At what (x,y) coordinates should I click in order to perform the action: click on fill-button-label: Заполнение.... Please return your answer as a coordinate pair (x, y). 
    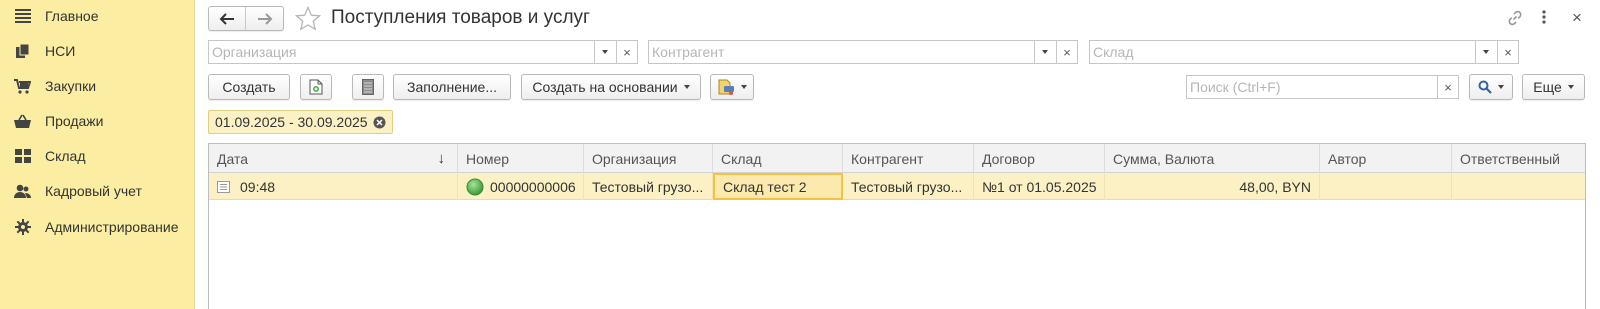
    Looking at the image, I should click on (452, 87).